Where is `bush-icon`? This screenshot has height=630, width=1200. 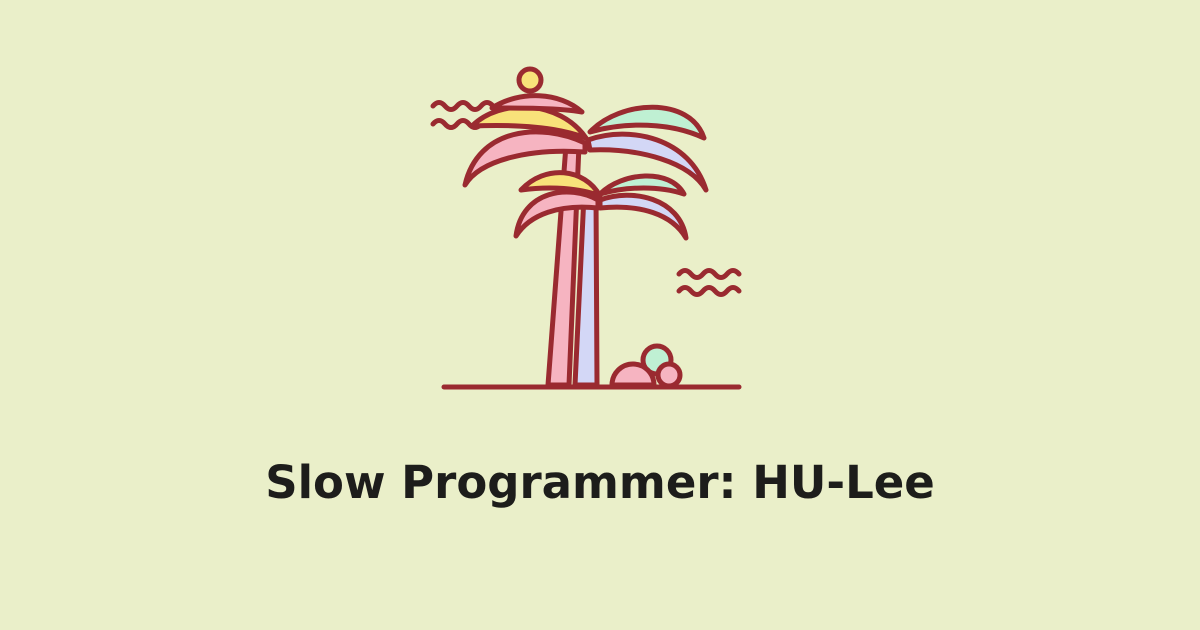 bush-icon is located at coordinates (646, 366).